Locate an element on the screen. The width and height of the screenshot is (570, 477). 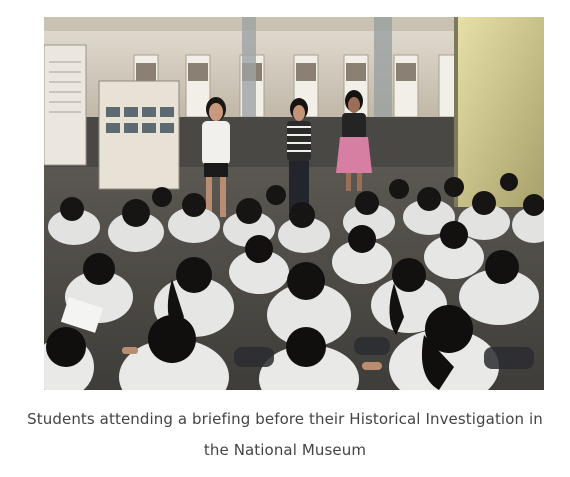
brochure-stand is located at coordinates (139, 135).